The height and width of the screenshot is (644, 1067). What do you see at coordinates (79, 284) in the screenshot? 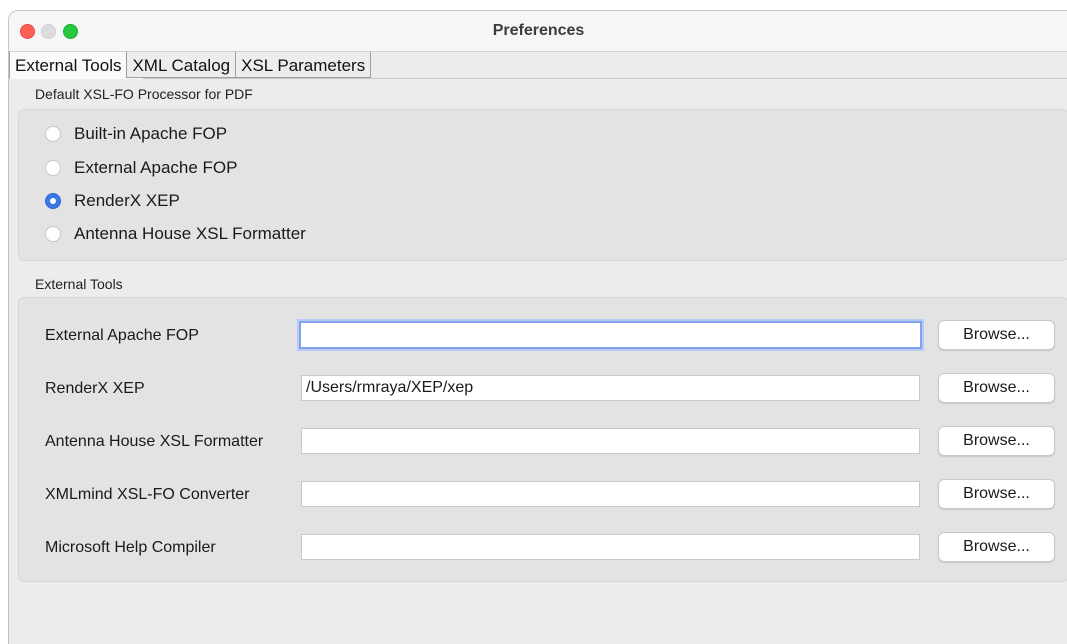
I see `external-tools-section-label: External Tools` at bounding box center [79, 284].